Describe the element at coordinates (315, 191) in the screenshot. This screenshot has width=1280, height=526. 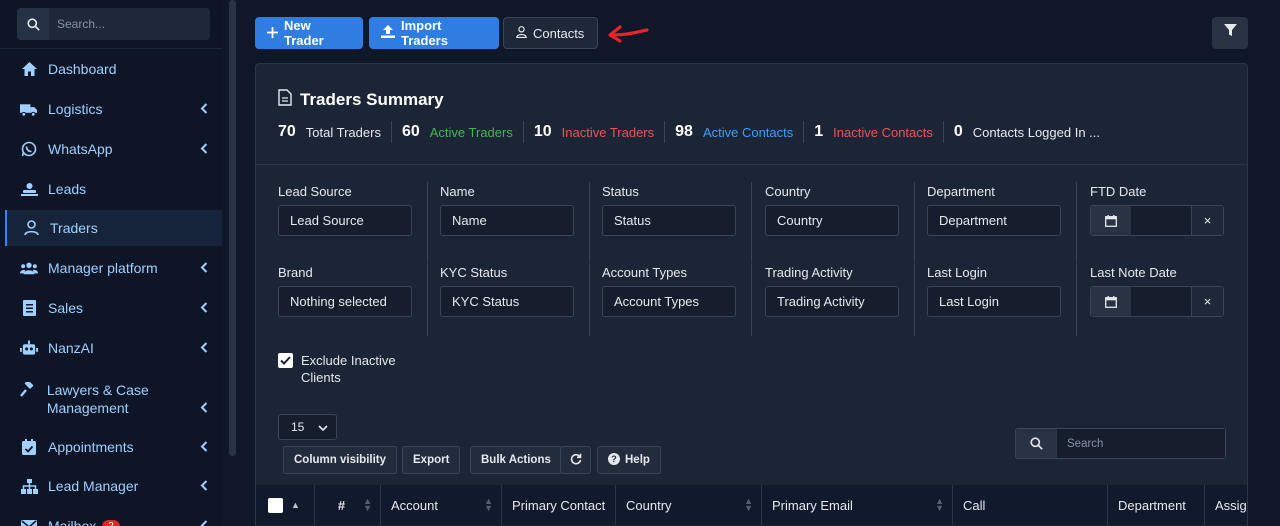
I see `filter-label: Lead Source` at that location.